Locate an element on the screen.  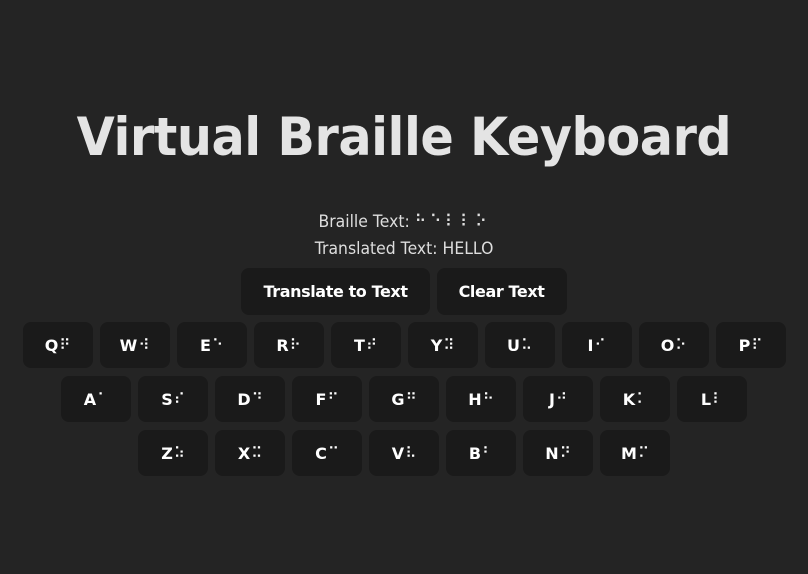
braille-text-value: ⠓⠑⠇⠇⠕ is located at coordinates (452, 222).